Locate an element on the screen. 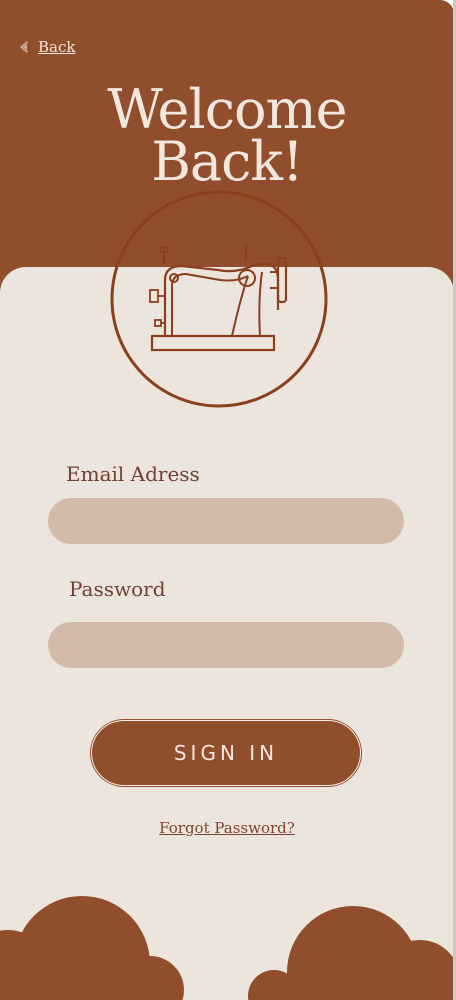 The image size is (456, 1000). sign-in-button: SIGN IN is located at coordinates (226, 753).